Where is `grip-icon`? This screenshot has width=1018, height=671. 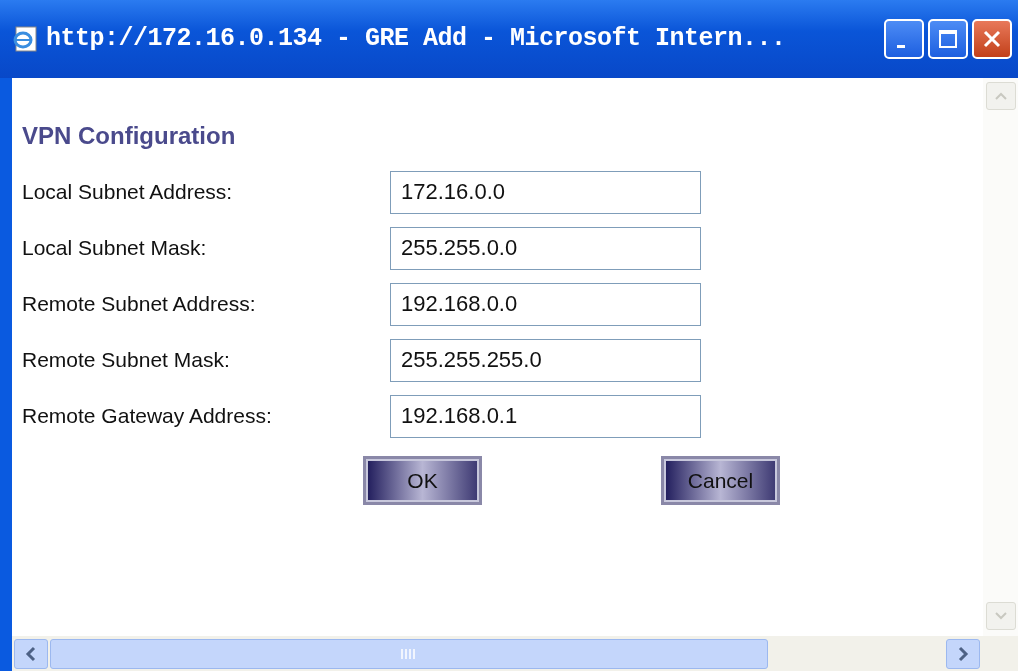 grip-icon is located at coordinates (409, 653).